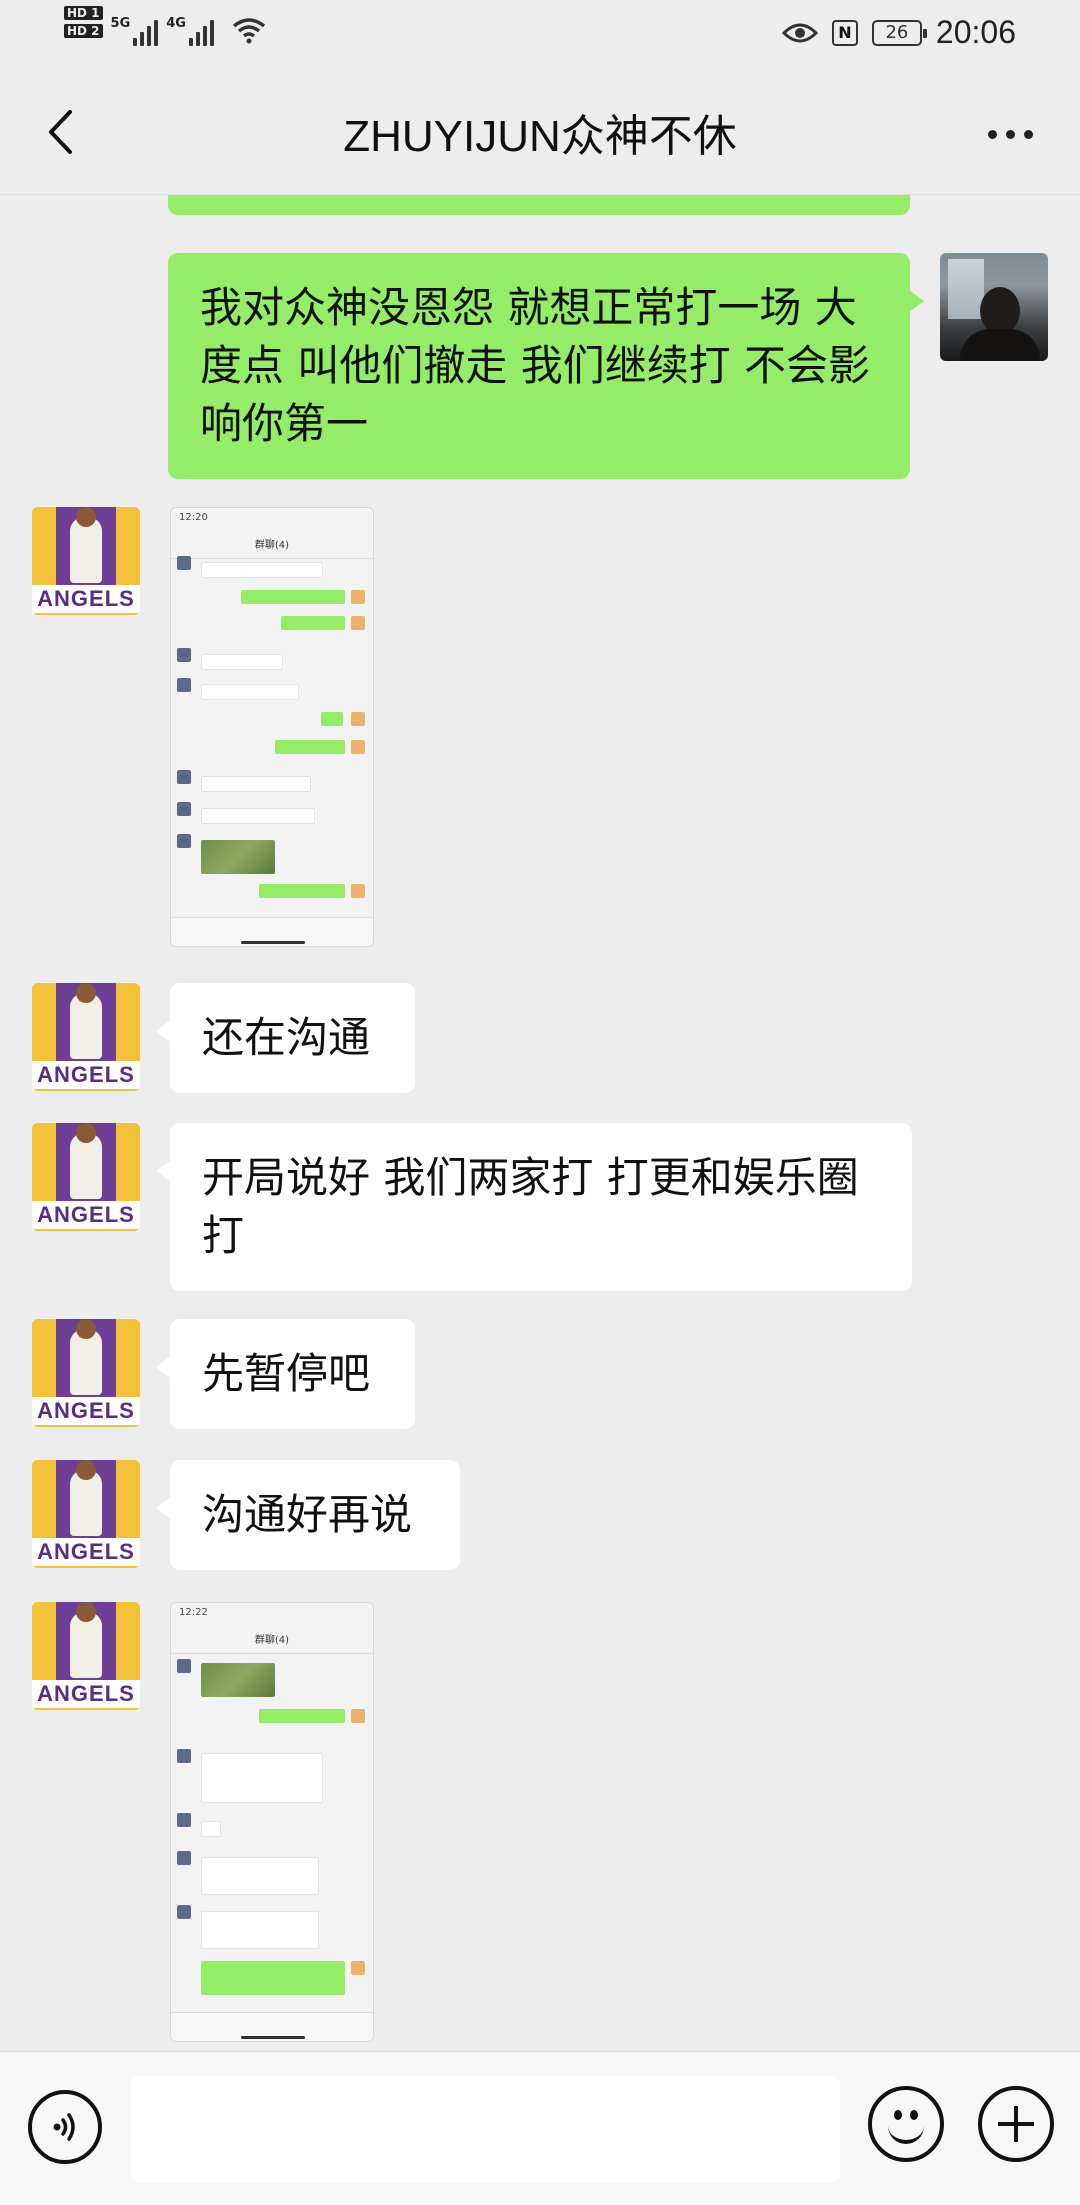 This screenshot has width=1080, height=2205. I want to click on network-label-1: 5G, so click(120, 23).